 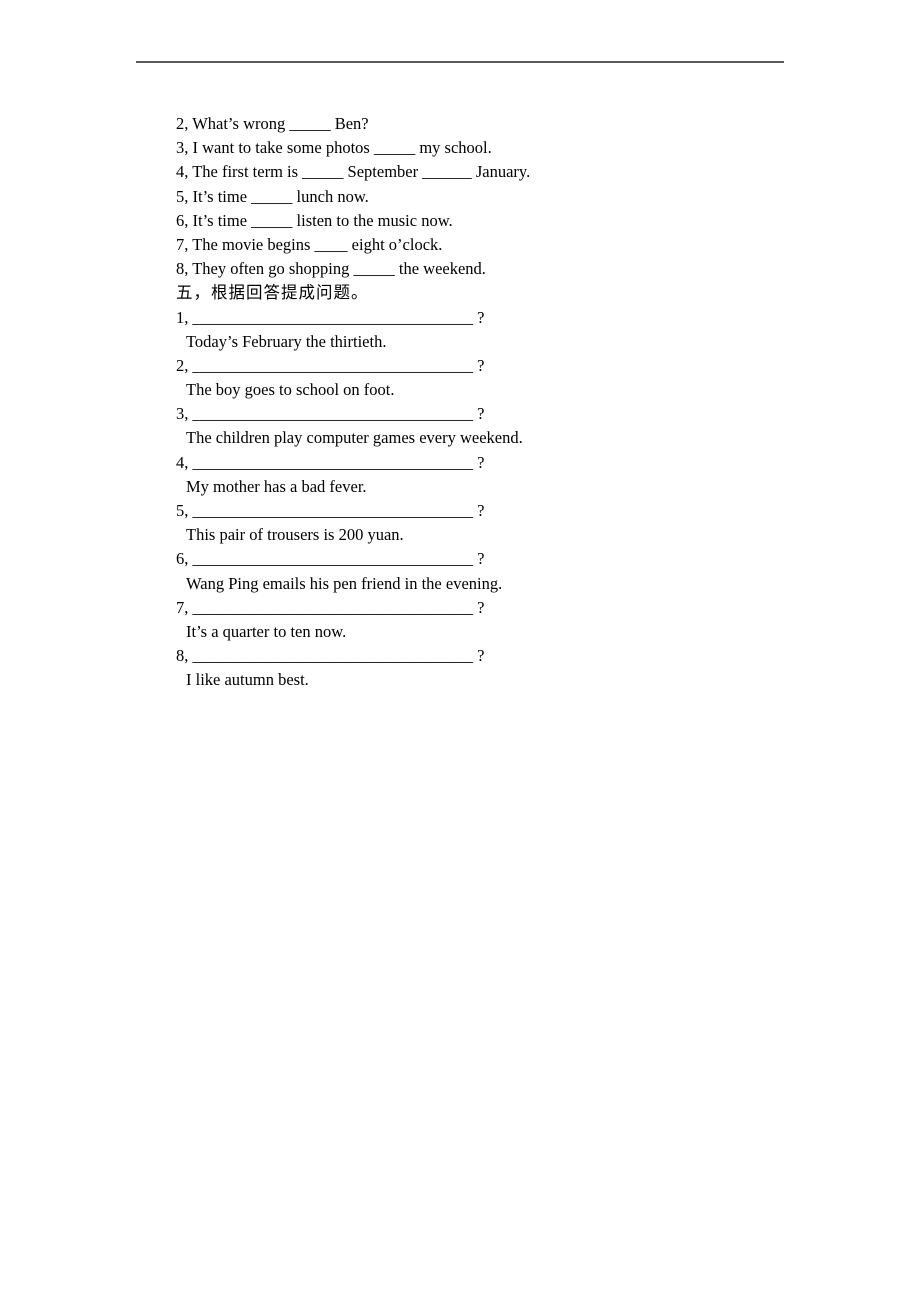 I want to click on answer-line-4: My mother has a bad fever., so click(x=276, y=486).